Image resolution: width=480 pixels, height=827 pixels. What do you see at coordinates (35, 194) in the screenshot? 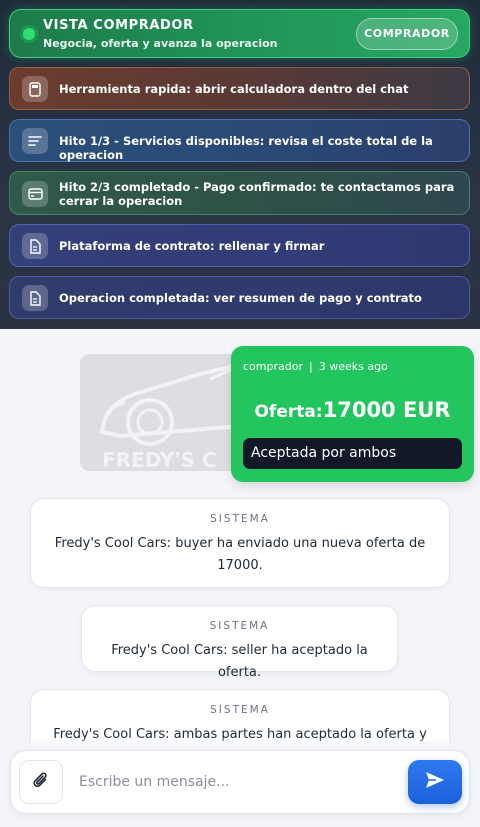
I see `card-icon` at bounding box center [35, 194].